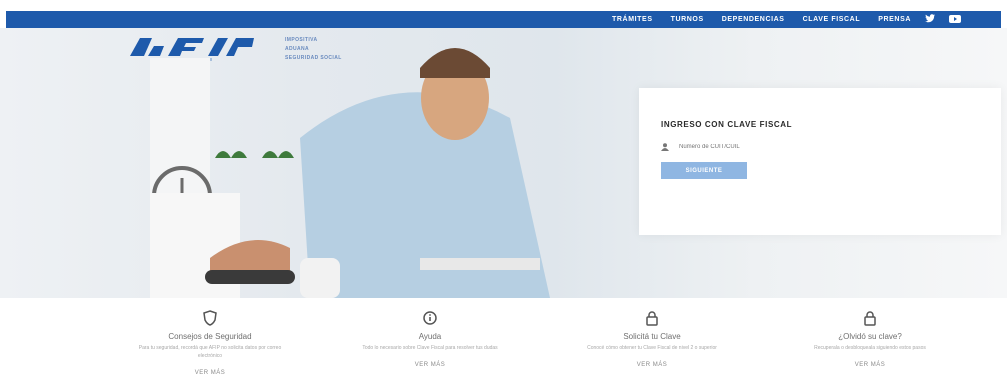 The image size is (1007, 389). I want to click on cuit-input, so click(749, 147).